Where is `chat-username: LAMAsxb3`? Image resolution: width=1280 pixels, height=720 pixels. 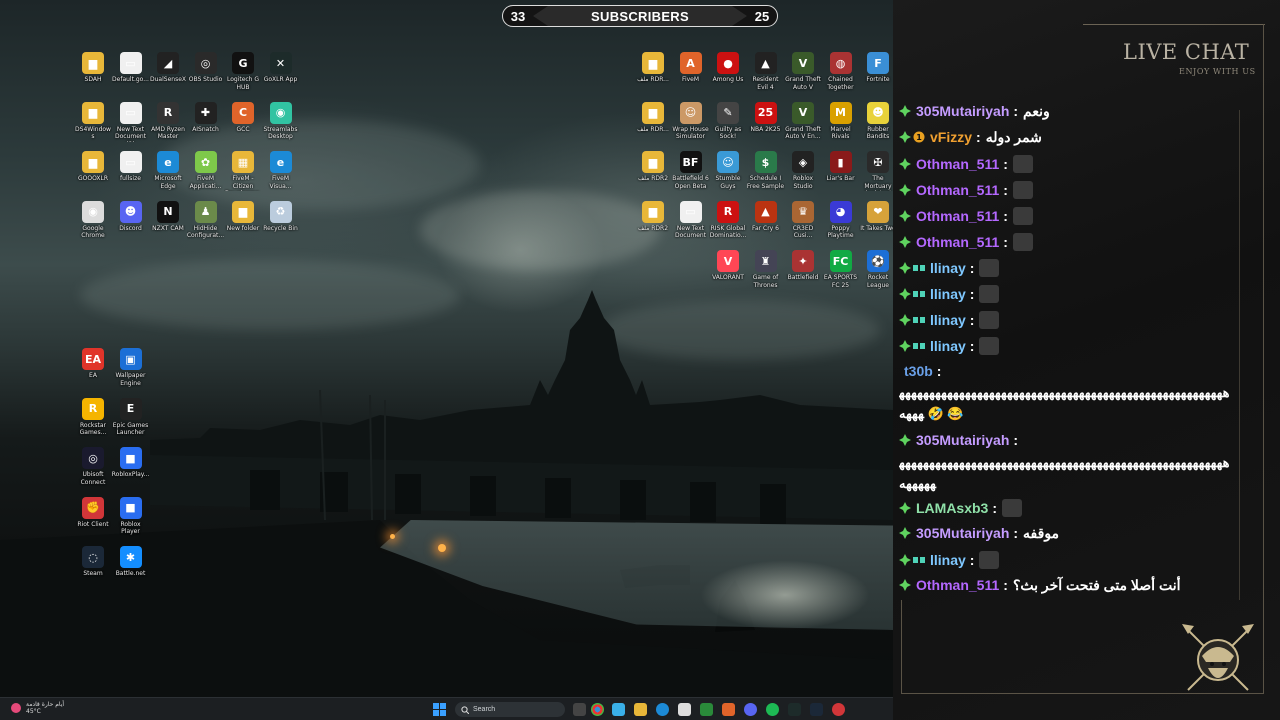 chat-username: LAMAsxb3 is located at coordinates (952, 508).